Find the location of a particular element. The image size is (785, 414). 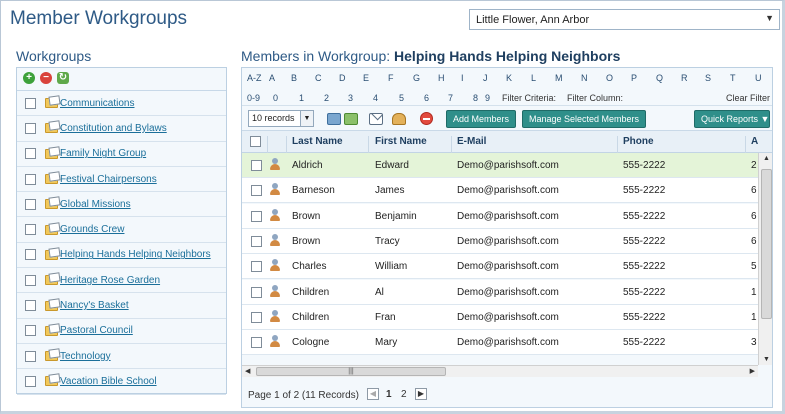

parish-select: Little Flower, Ann Arbor ▼ is located at coordinates (624, 19).